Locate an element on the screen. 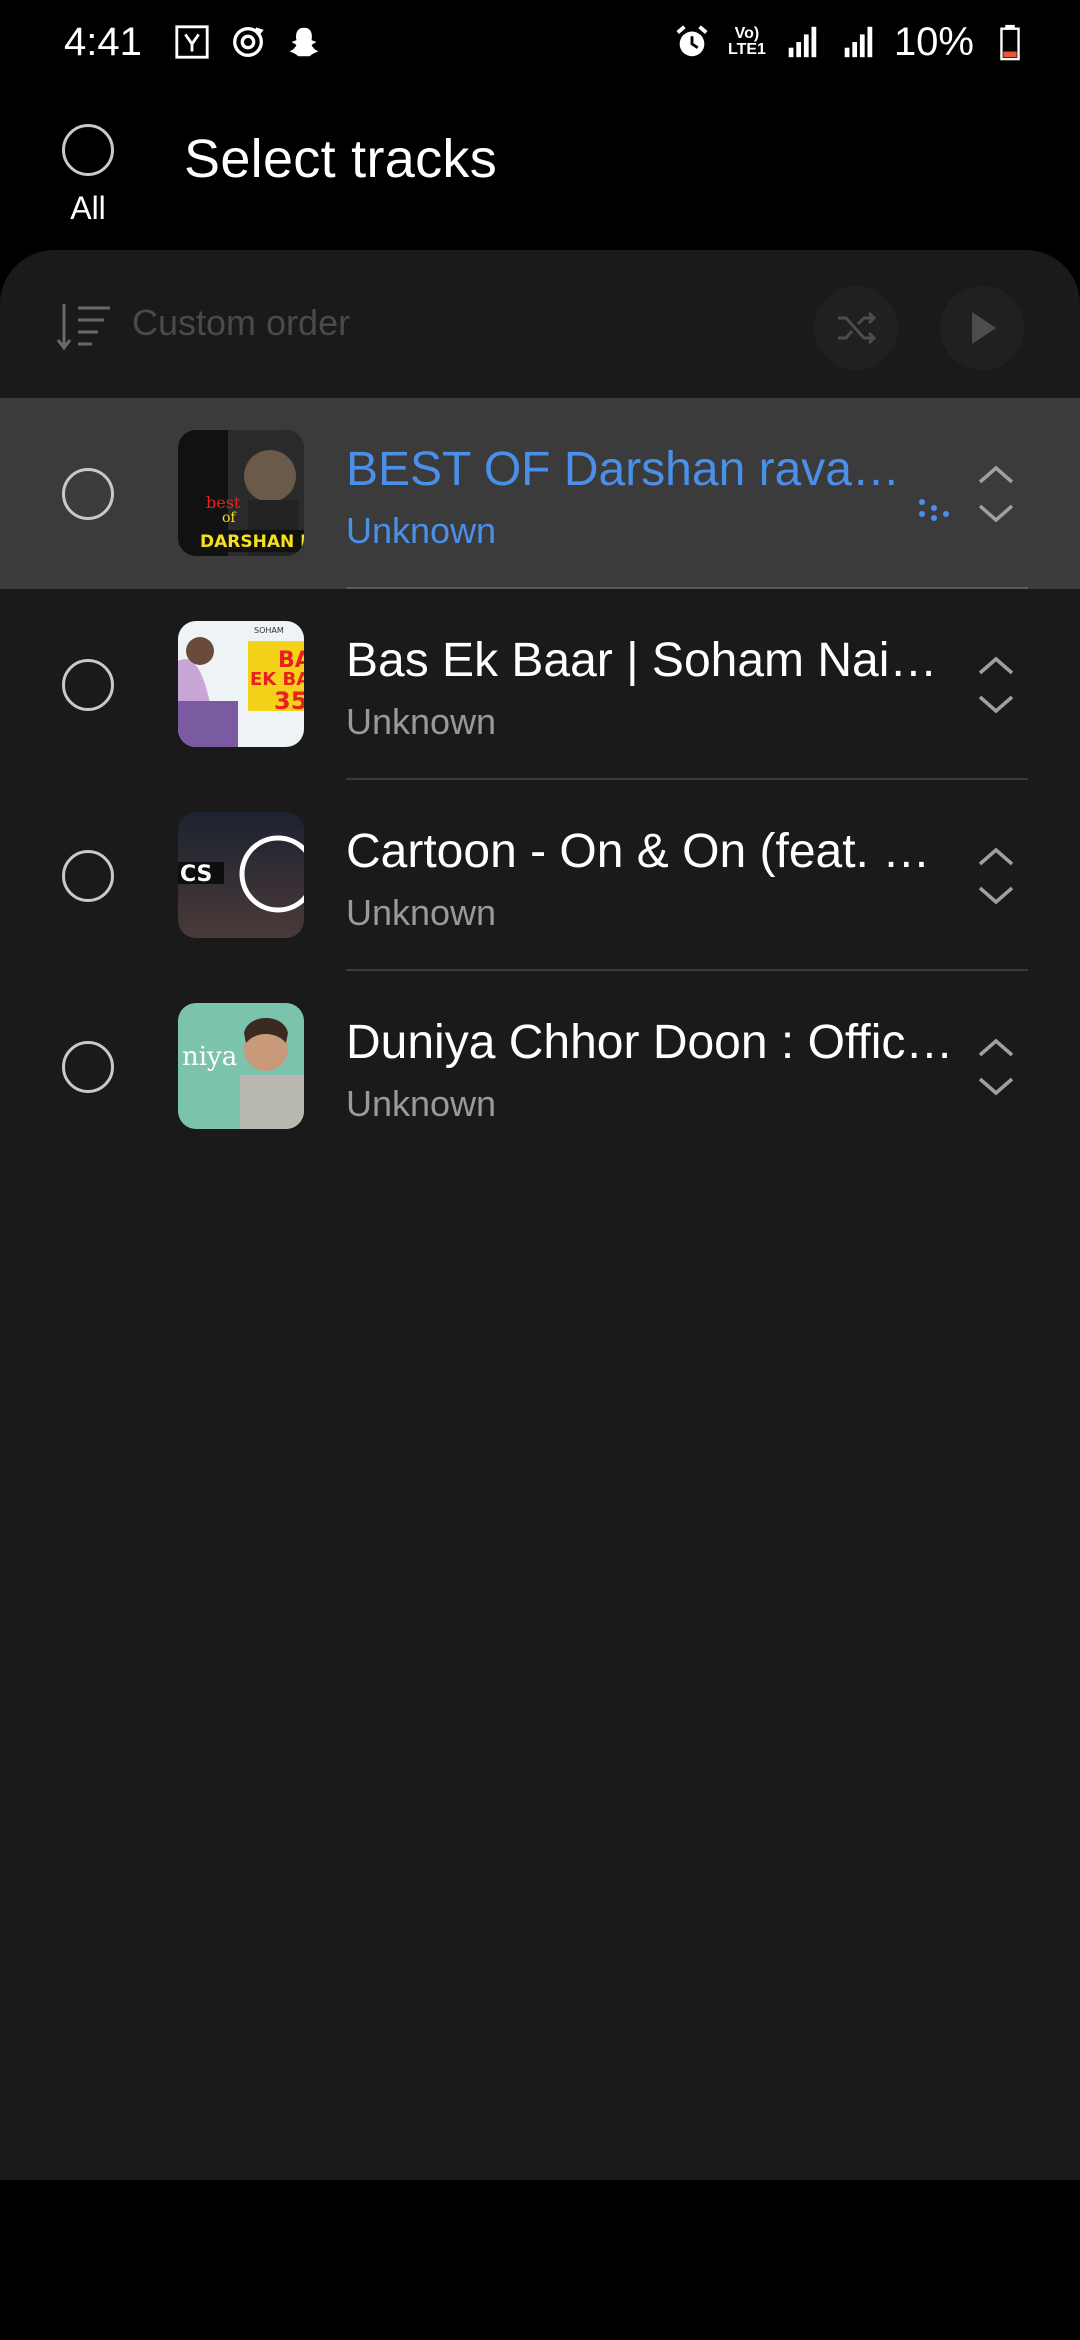 The image size is (1080, 2340). play-button is located at coordinates (982, 328).